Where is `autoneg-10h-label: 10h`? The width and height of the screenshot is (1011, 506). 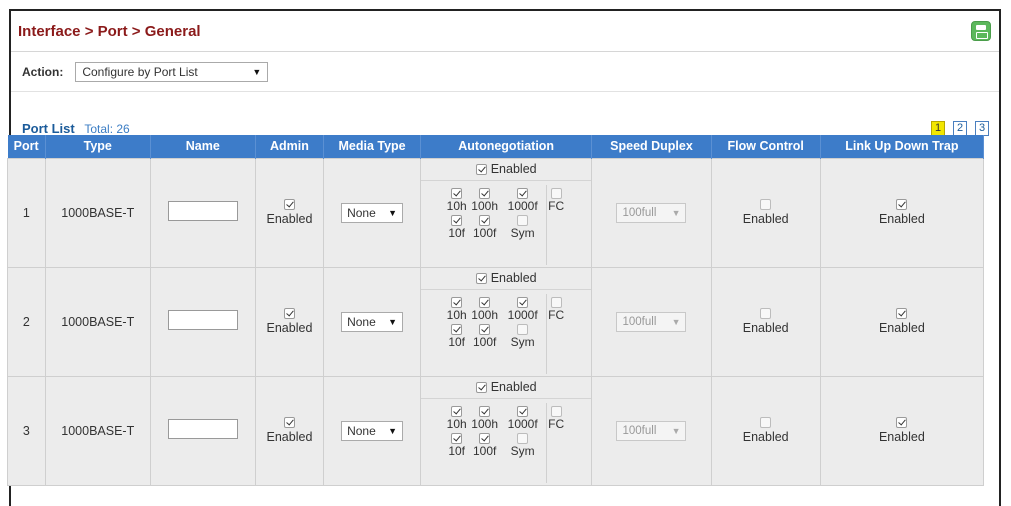 autoneg-10h-label: 10h is located at coordinates (456, 205).